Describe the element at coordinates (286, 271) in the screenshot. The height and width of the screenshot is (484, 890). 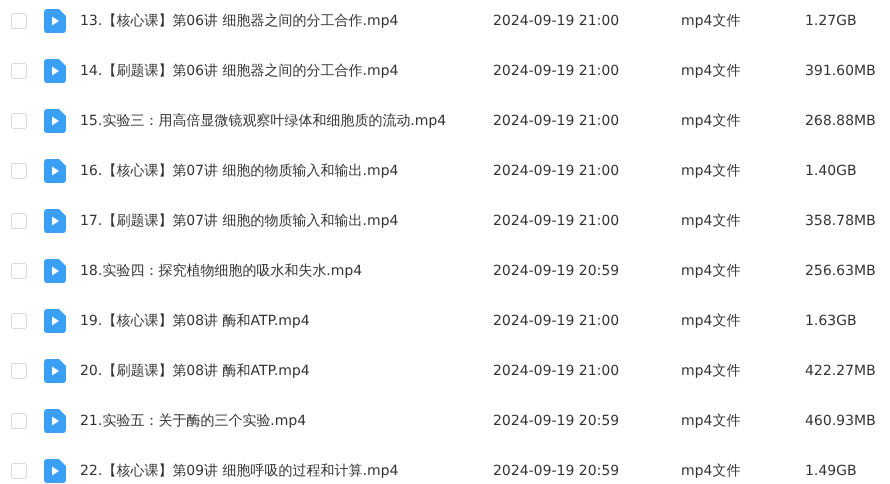
I see `file-name: 18.实验四：探究植物细胞的吸水和失水.mp4` at that location.